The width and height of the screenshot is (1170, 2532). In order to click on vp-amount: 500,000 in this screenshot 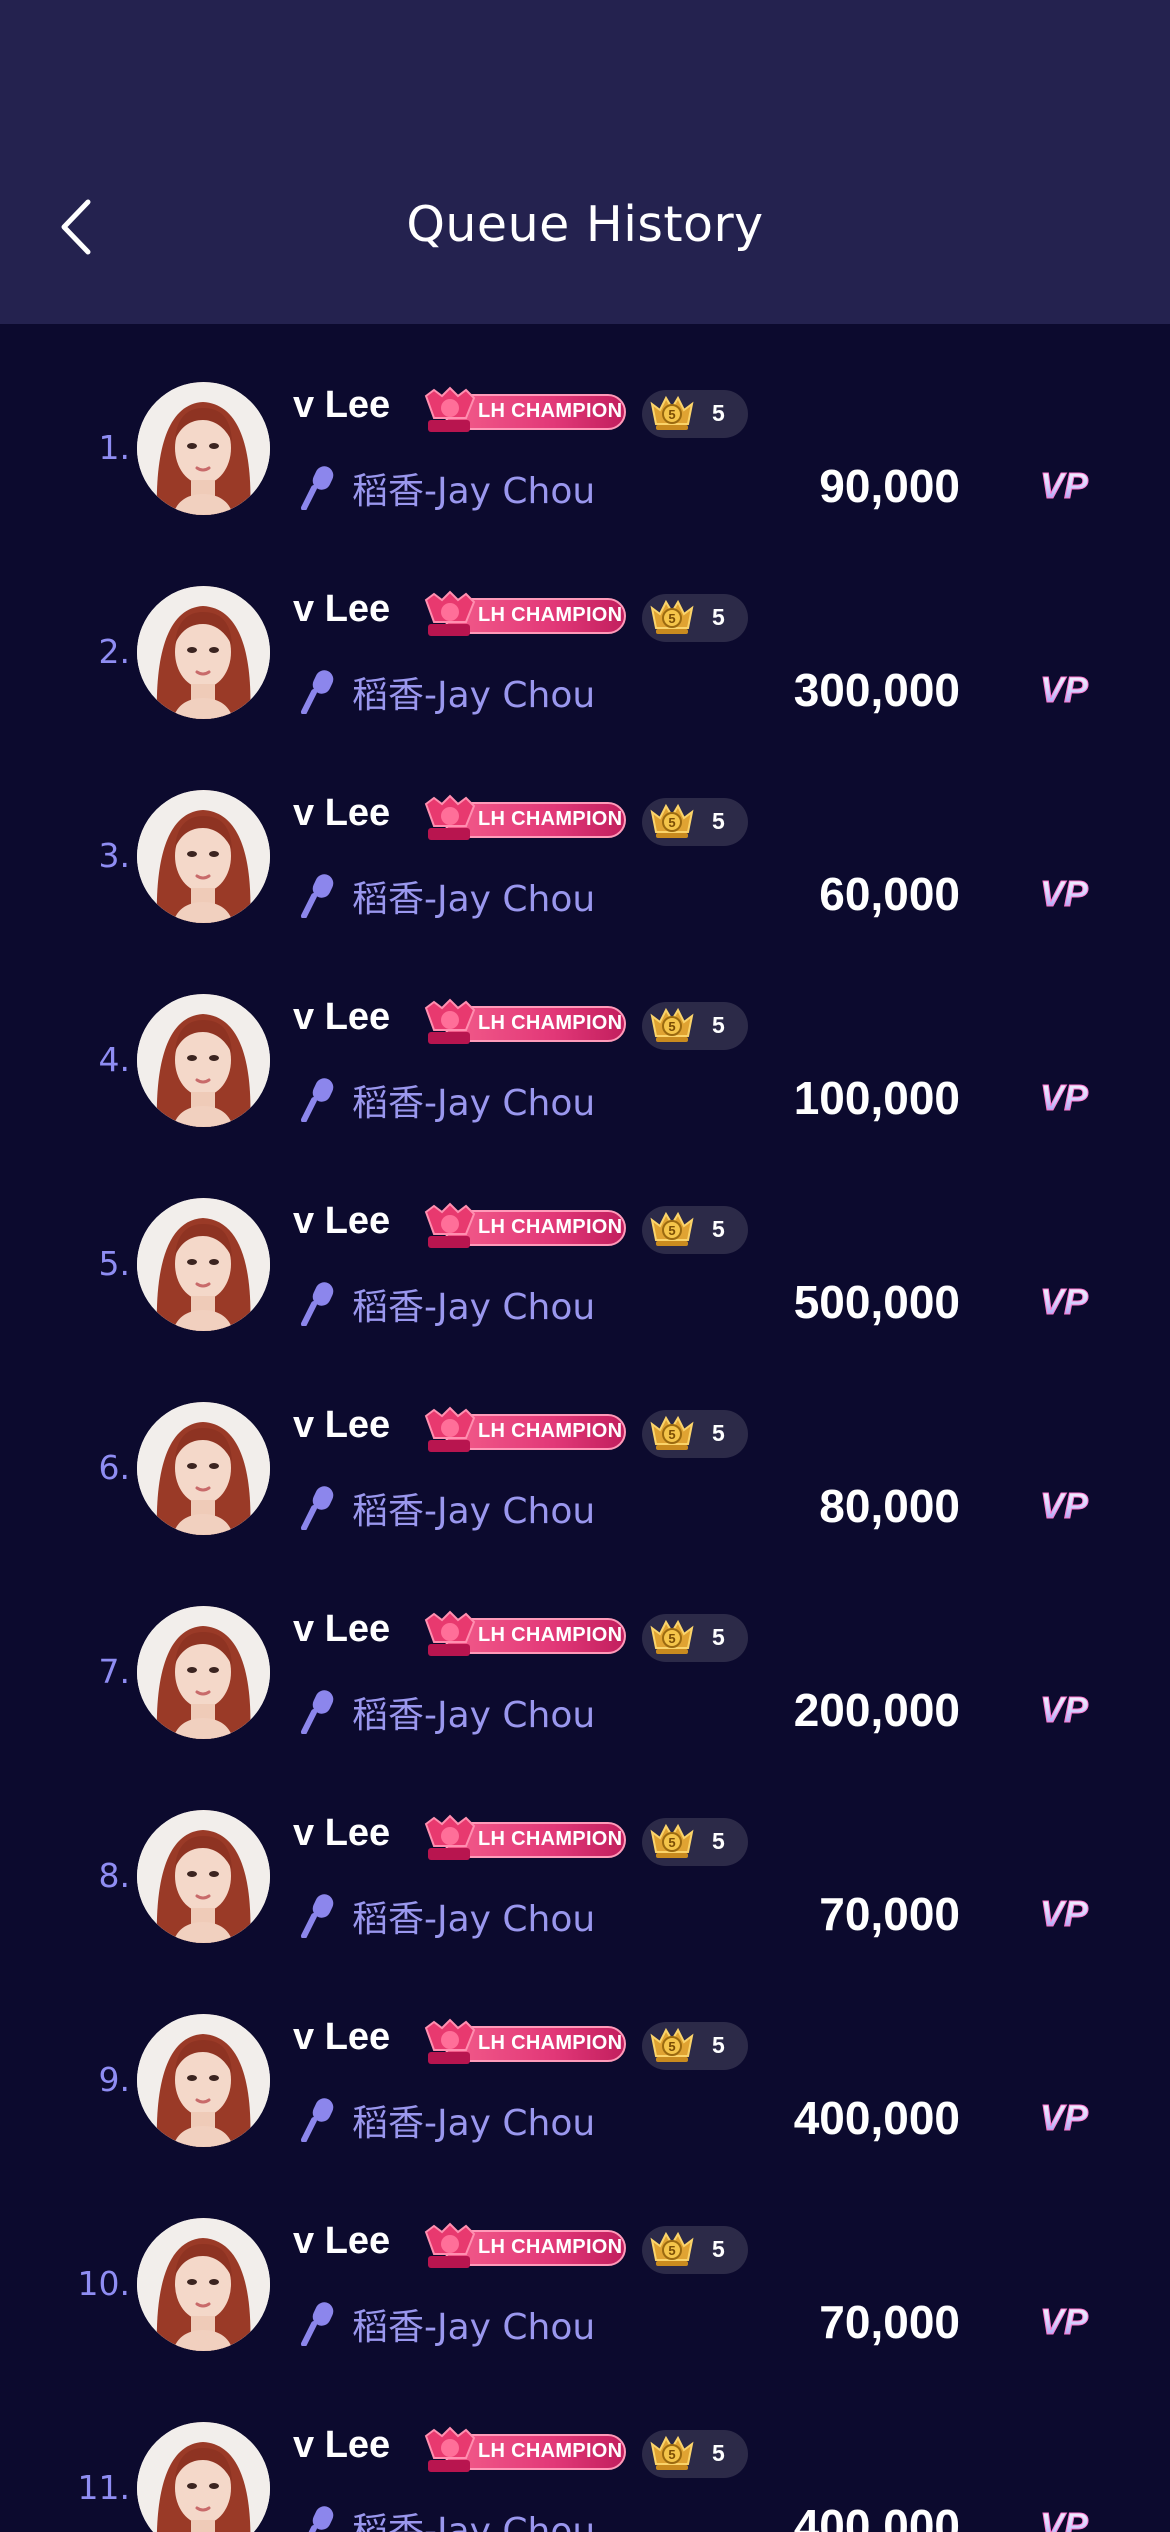, I will do `click(876, 1302)`.